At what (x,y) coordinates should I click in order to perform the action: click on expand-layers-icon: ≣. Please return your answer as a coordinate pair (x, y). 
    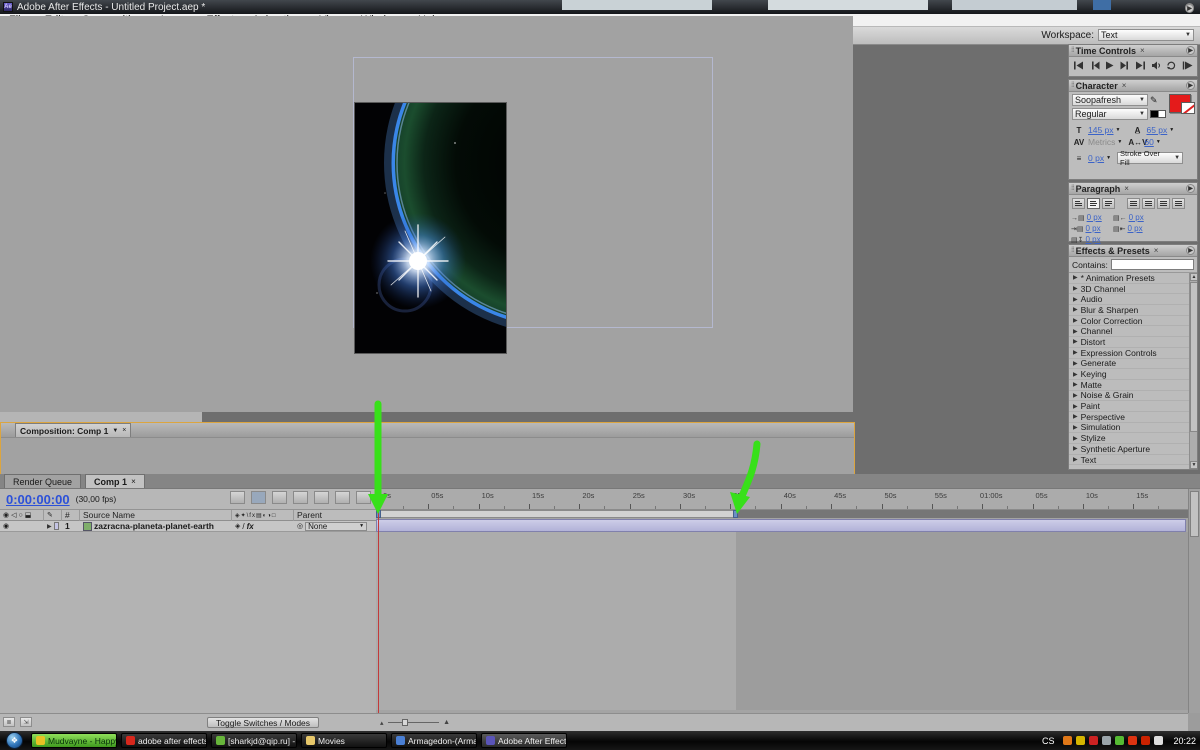
    Looking at the image, I should click on (9, 722).